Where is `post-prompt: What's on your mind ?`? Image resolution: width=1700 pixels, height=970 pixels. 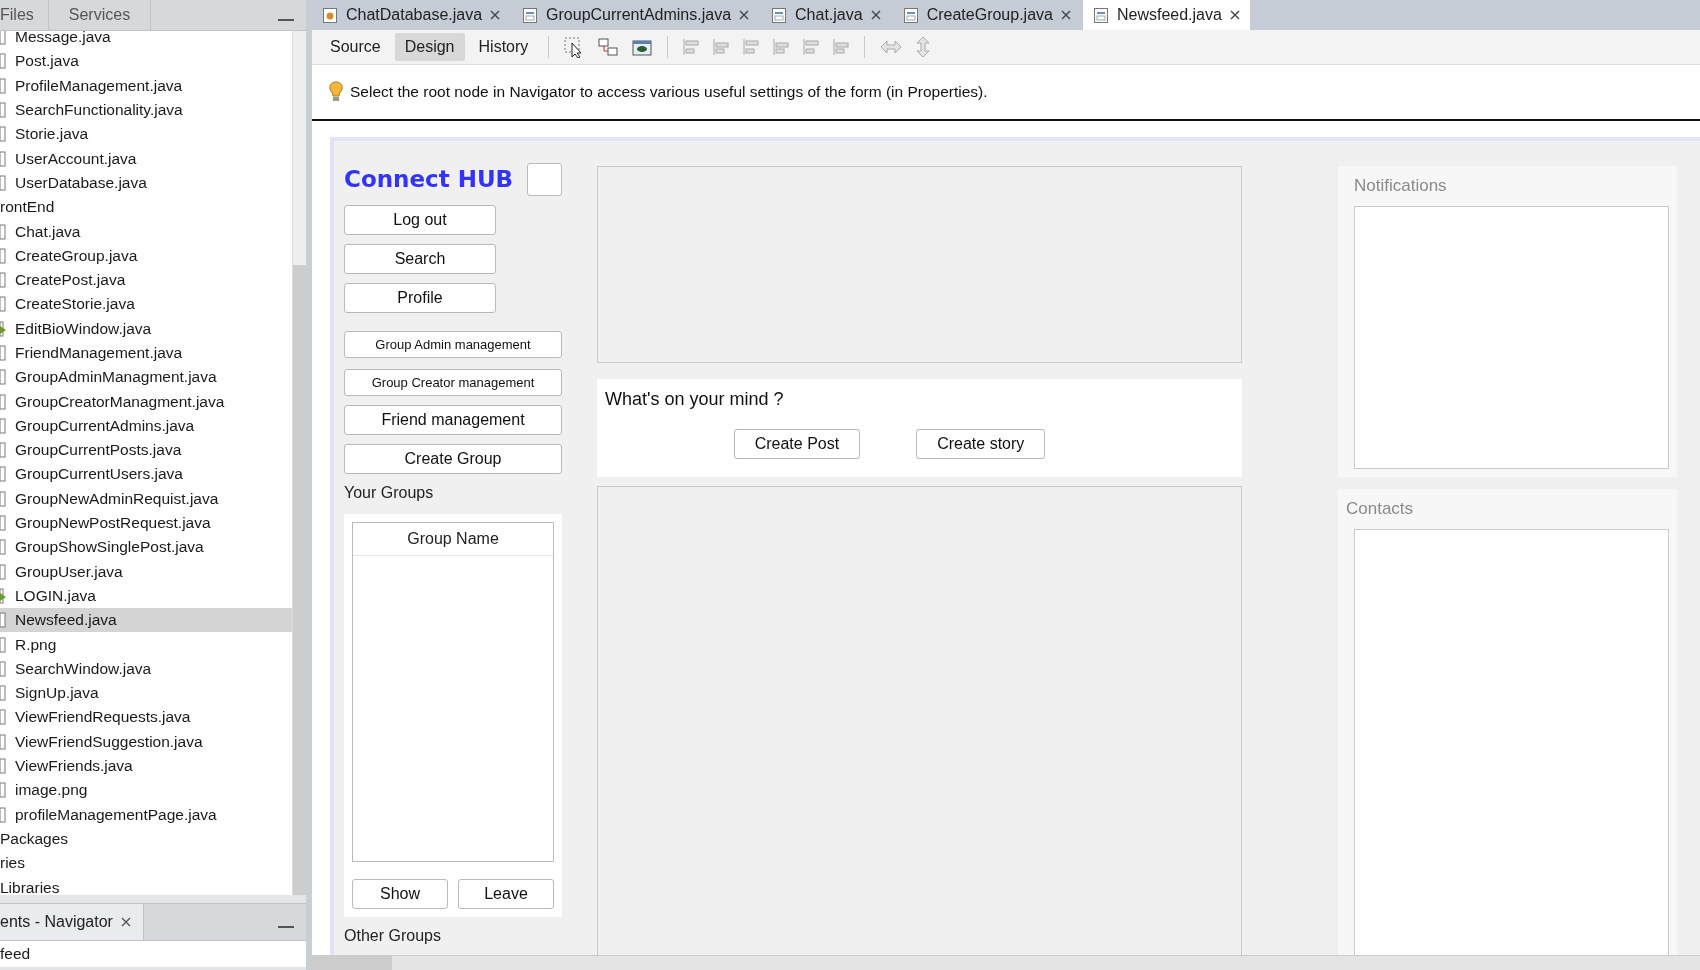 post-prompt: What's on your mind ? is located at coordinates (695, 400).